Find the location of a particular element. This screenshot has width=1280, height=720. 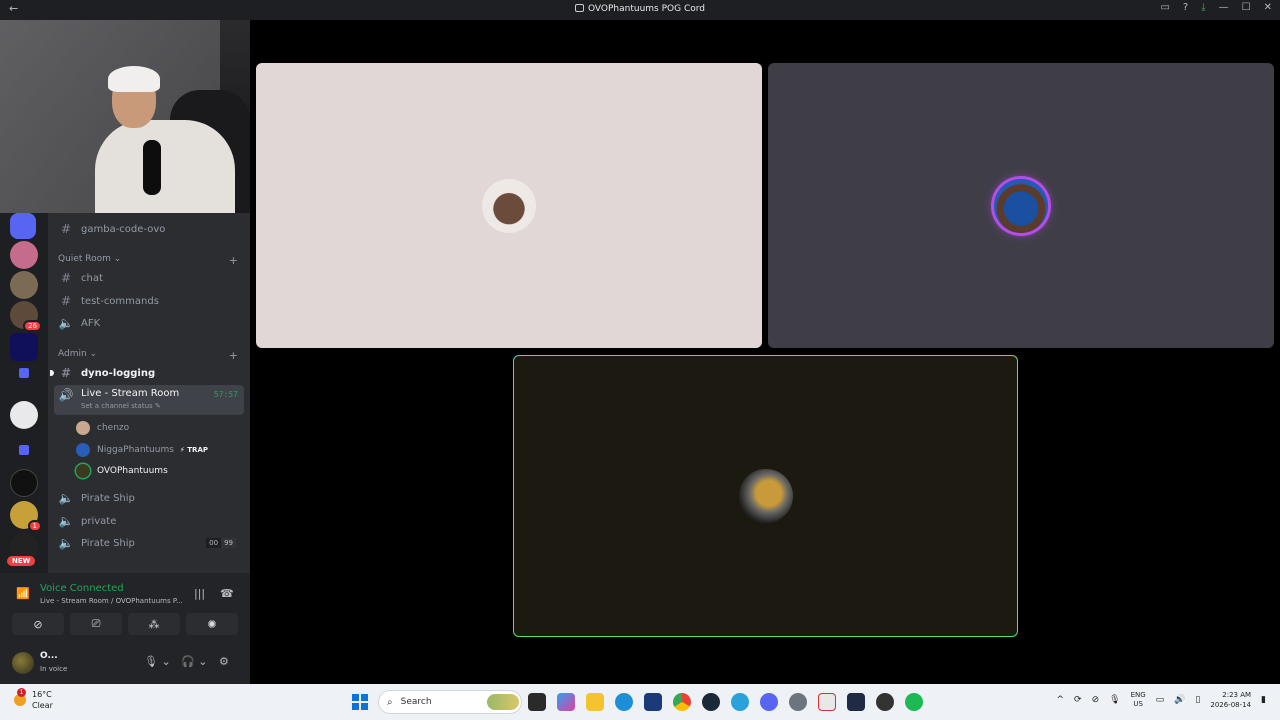

channel-pirate-ship: 🔈 Pirate Ship is located at coordinates (149, 498).